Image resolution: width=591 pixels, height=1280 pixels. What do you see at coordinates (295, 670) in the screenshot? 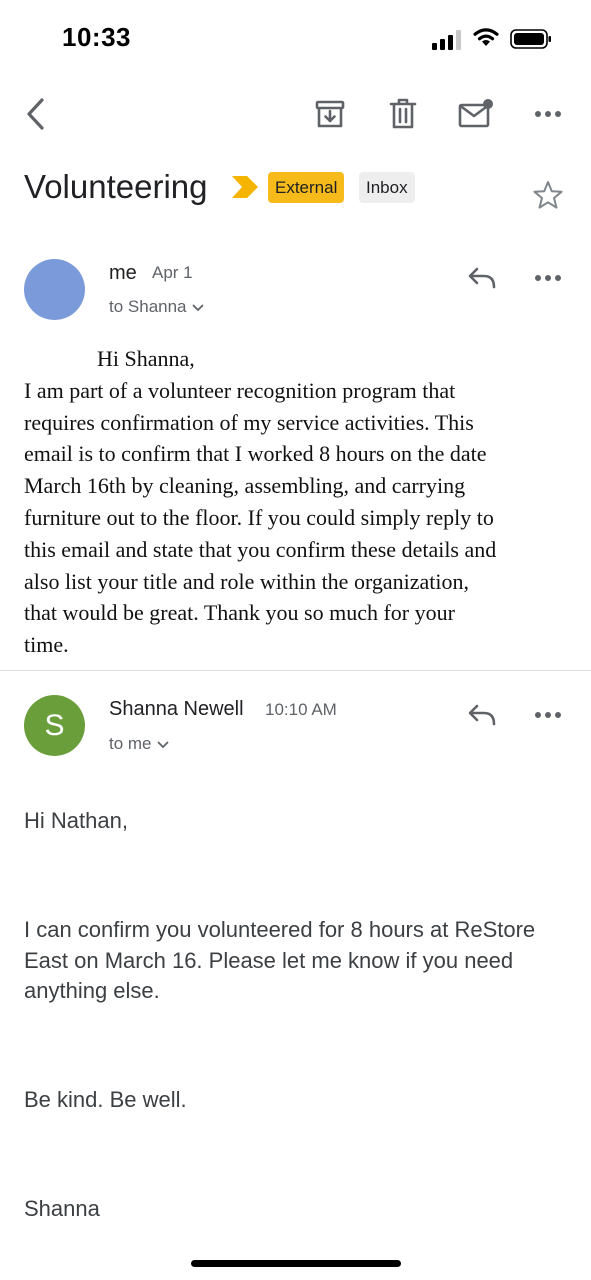
I see `message-divider` at bounding box center [295, 670].